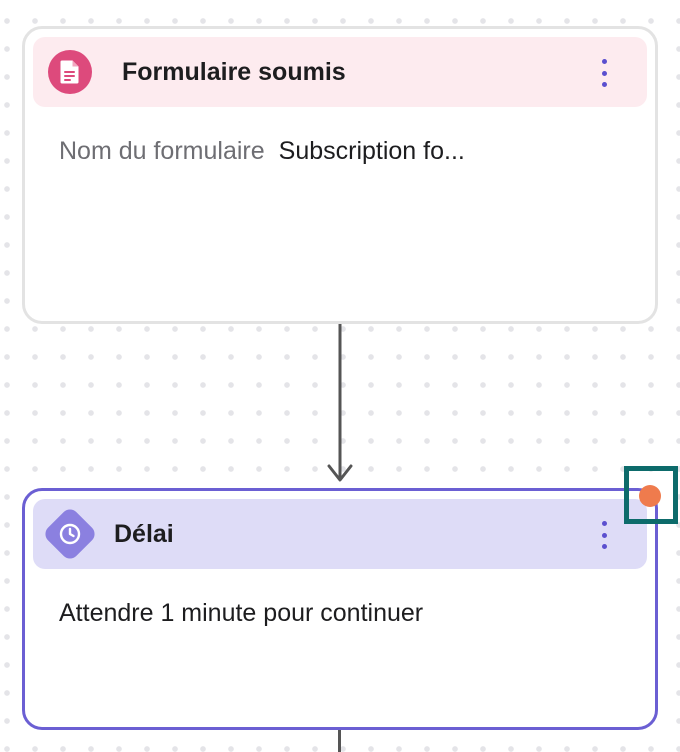 This screenshot has height=752, width=680. What do you see at coordinates (650, 496) in the screenshot?
I see `status-dot` at bounding box center [650, 496].